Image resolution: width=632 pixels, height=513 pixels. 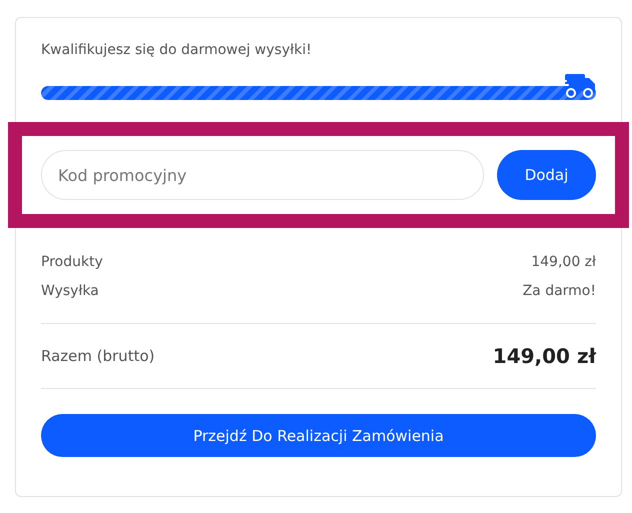 I want to click on add-button: Dodaj, so click(x=546, y=175).